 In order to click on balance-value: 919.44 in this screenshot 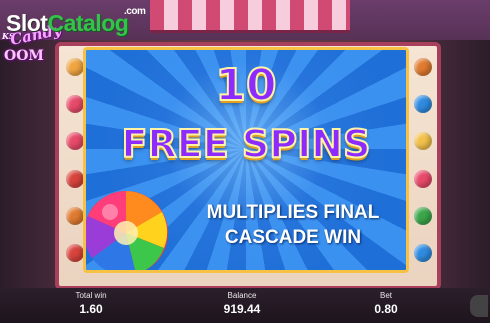, I will do `click(242, 309)`.